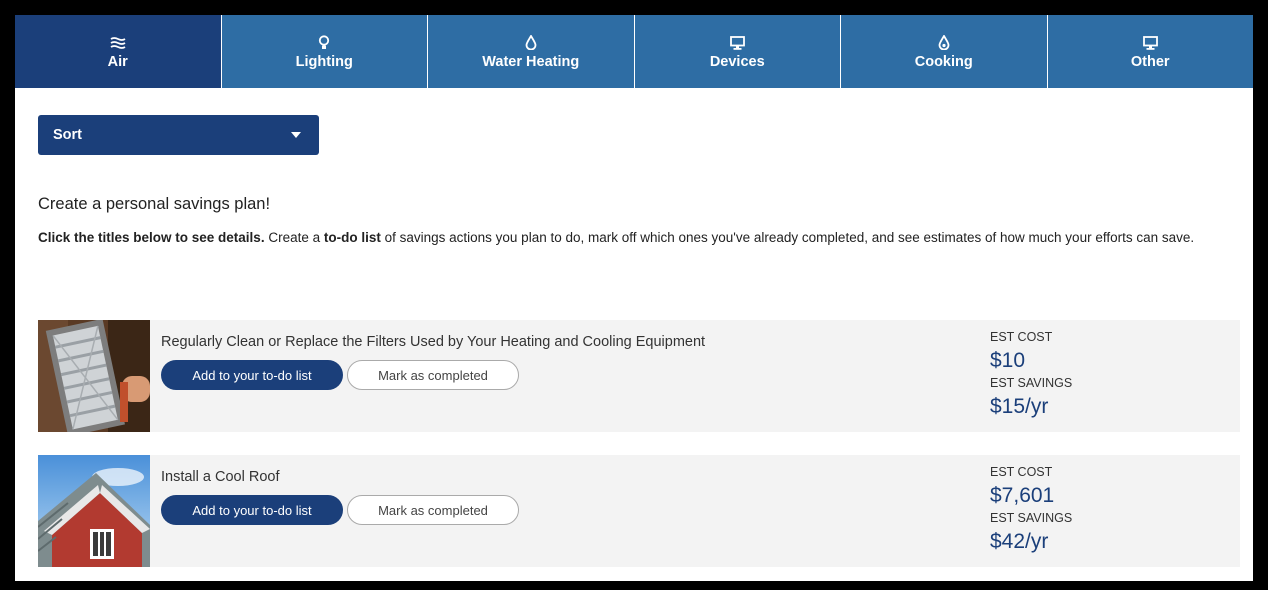 The image size is (1268, 590). Describe the element at coordinates (94, 511) in the screenshot. I see `cool-roof-photo` at that location.